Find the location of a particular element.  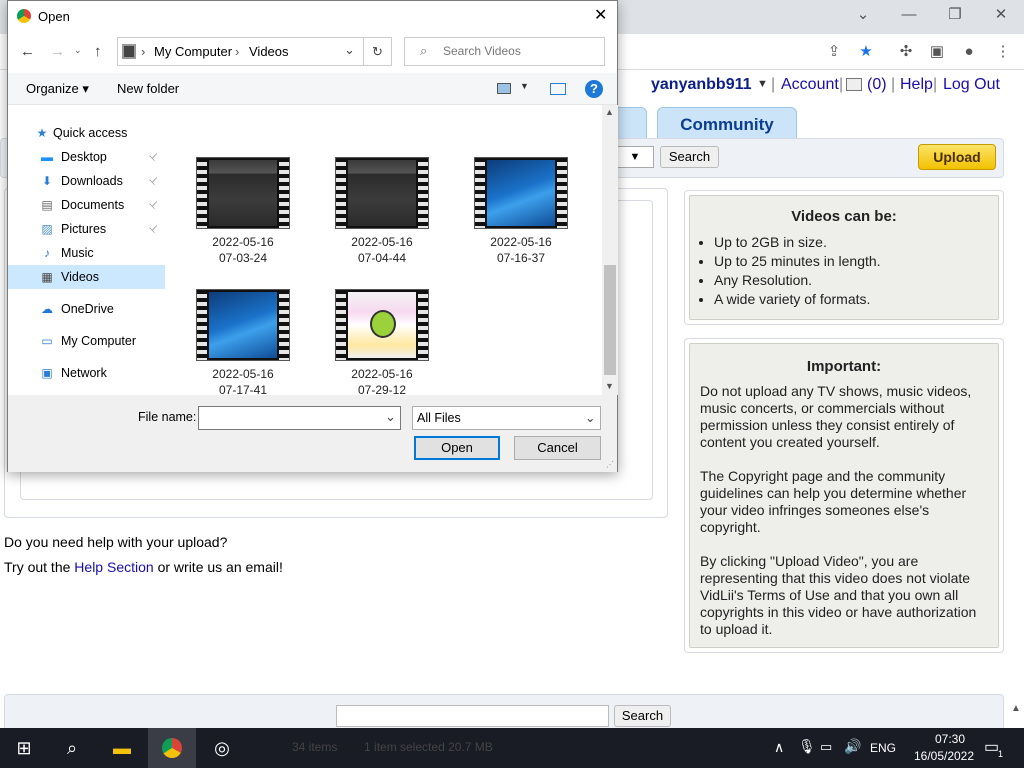

file-name-input: ⌄ is located at coordinates (299, 418).